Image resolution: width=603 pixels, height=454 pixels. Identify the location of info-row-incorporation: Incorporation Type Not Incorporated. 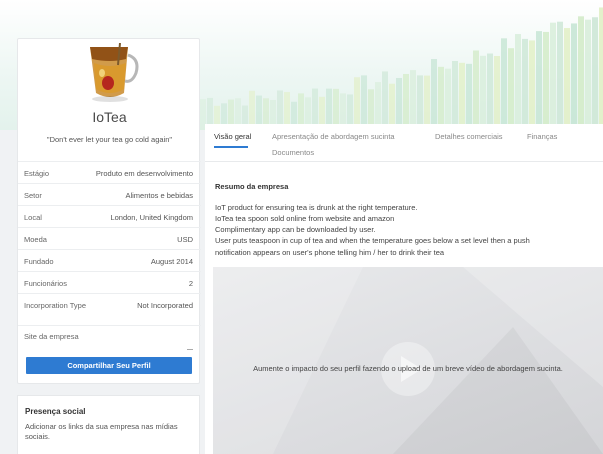
(109, 304).